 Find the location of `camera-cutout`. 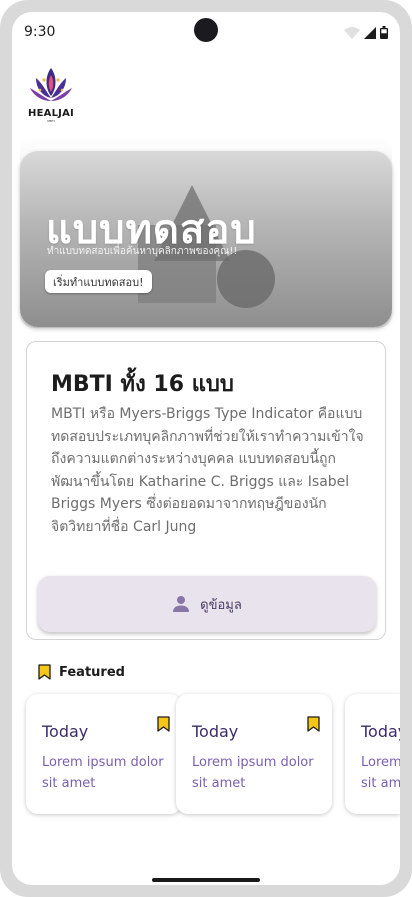

camera-cutout is located at coordinates (206, 30).